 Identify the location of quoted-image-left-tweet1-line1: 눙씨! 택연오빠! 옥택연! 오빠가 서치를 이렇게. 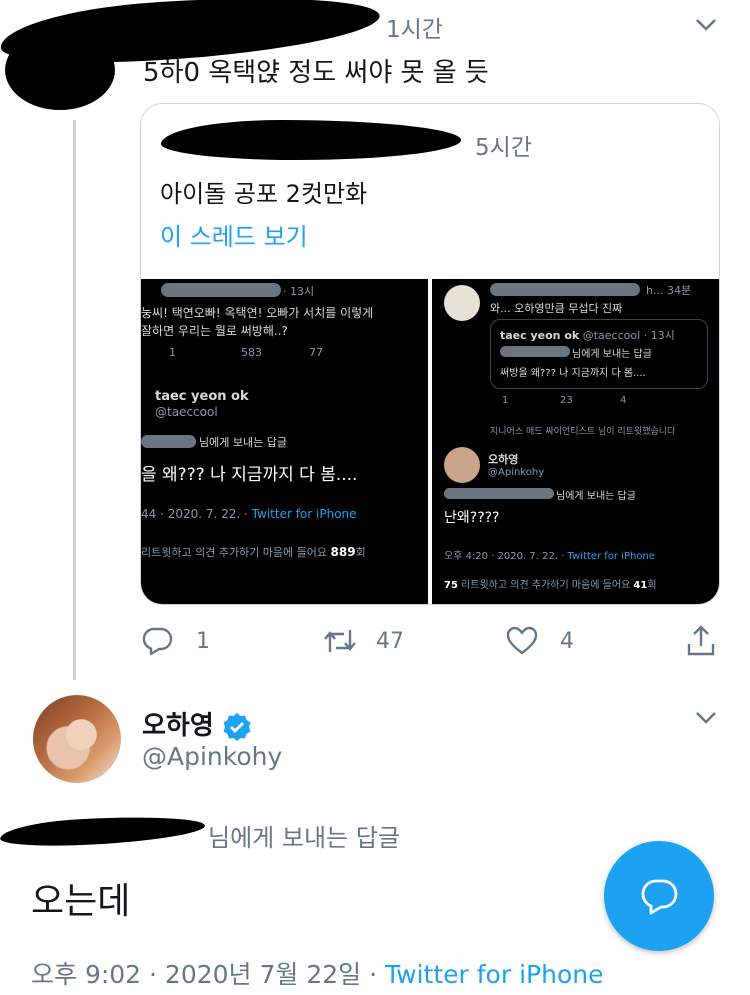
(257, 313).